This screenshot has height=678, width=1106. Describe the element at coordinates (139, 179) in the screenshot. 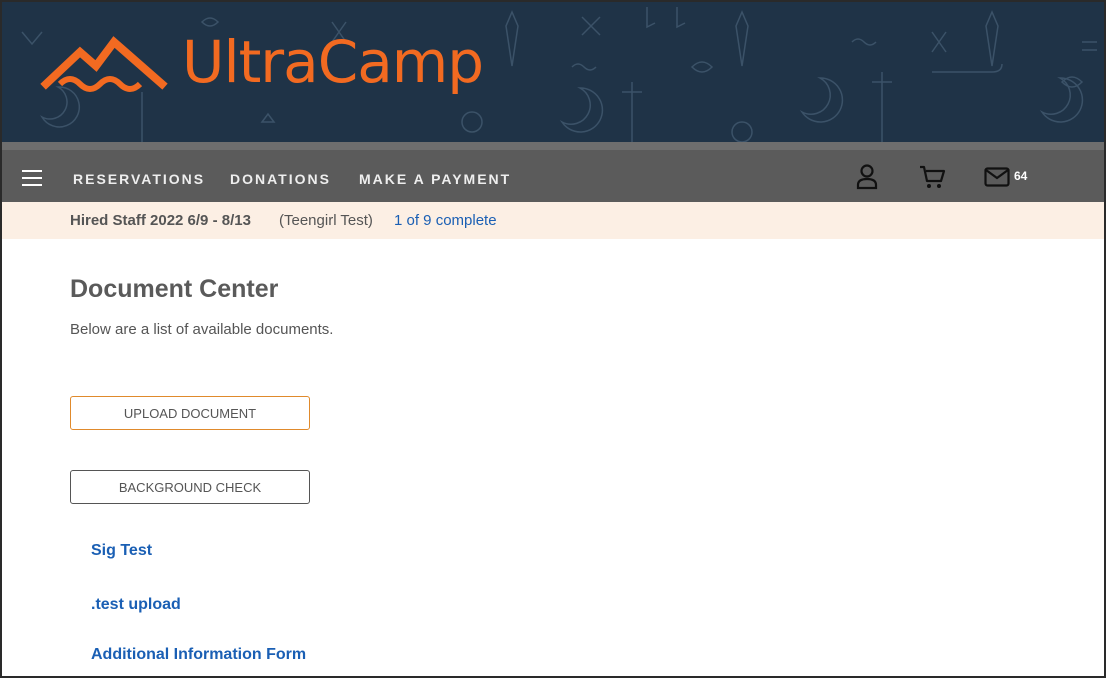

I see `nav-reservations: RESERVATIONS` at that location.